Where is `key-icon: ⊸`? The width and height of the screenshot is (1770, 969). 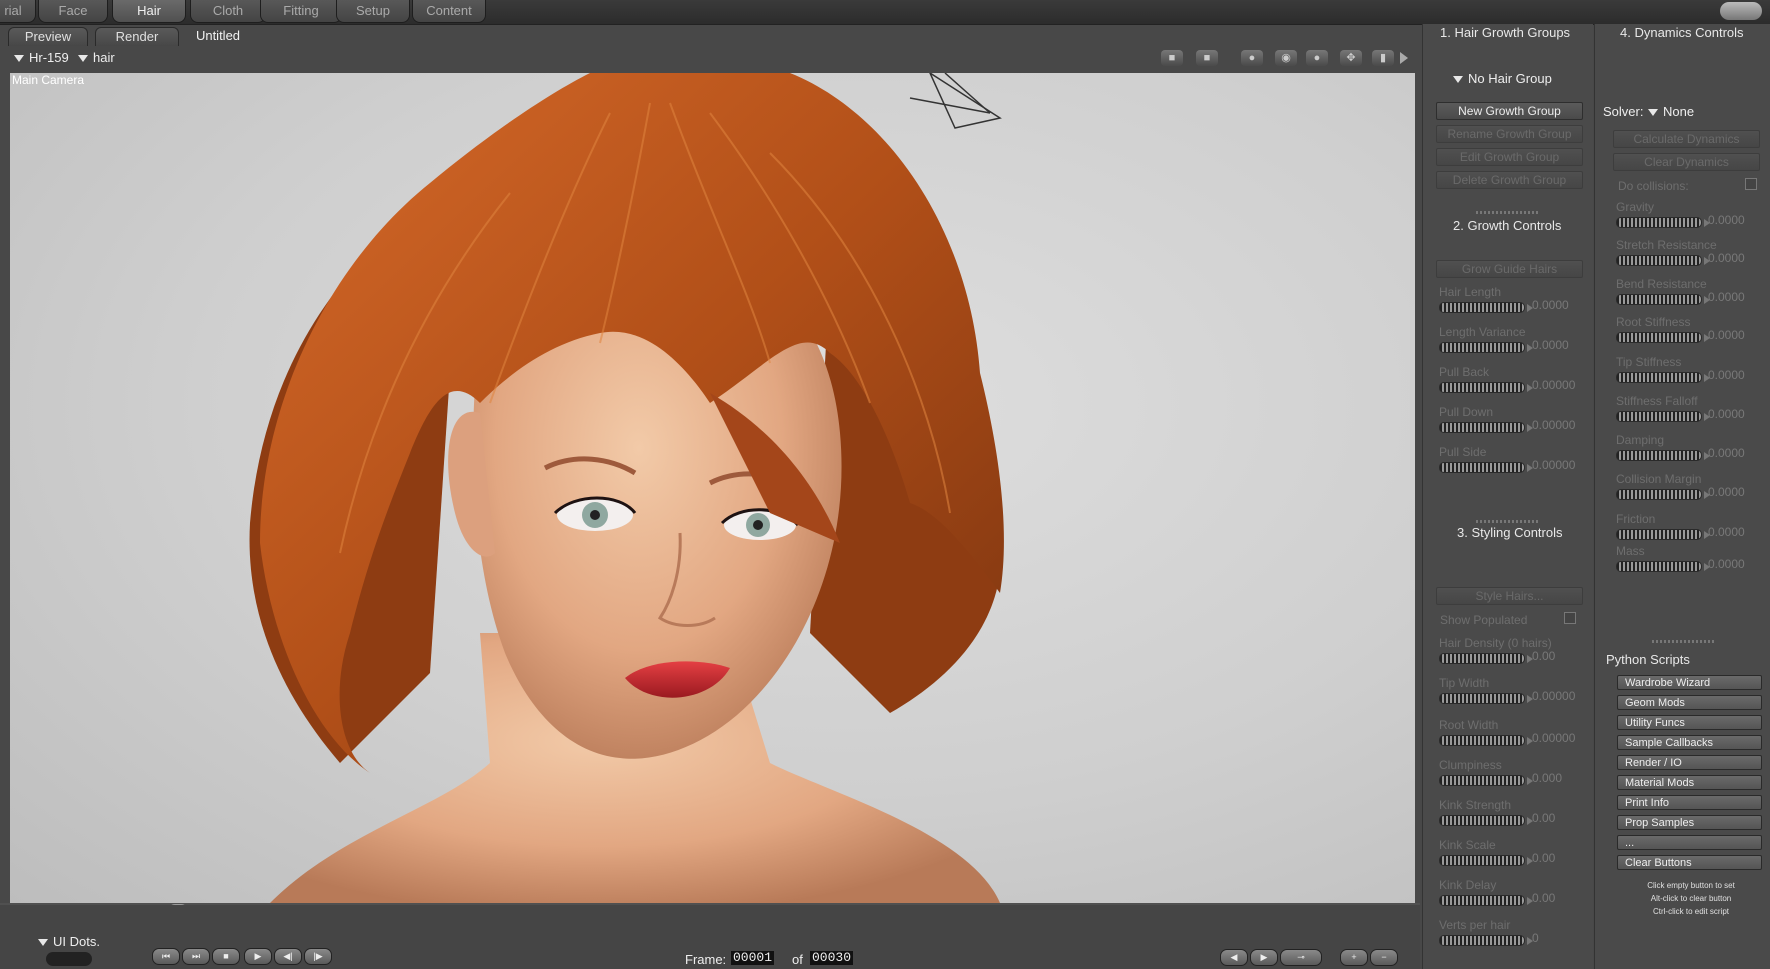 key-icon: ⊸ is located at coordinates (1301, 957).